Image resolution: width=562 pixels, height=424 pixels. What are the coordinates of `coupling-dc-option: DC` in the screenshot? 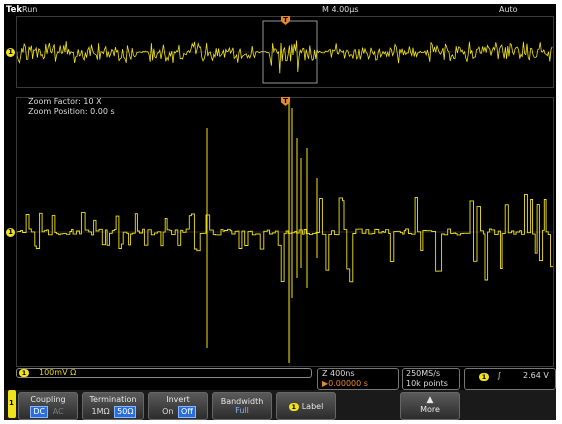 It's located at (39, 412).